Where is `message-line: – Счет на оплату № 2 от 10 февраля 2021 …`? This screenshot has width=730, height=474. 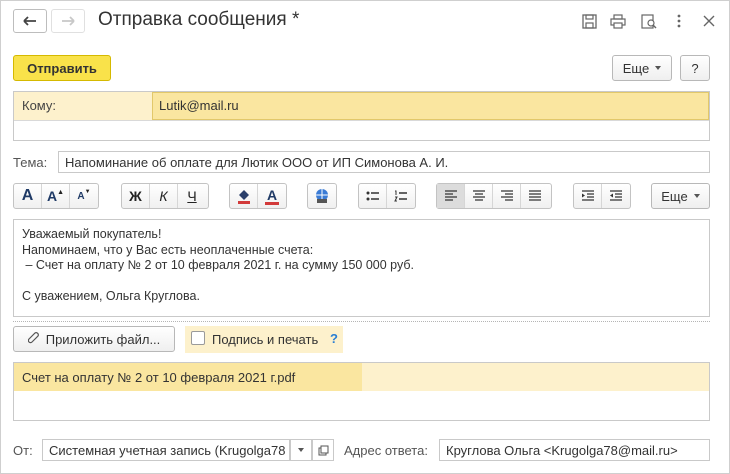 message-line: – Счет на оплату № 2 от 10 февраля 2021 … is located at coordinates (218, 265).